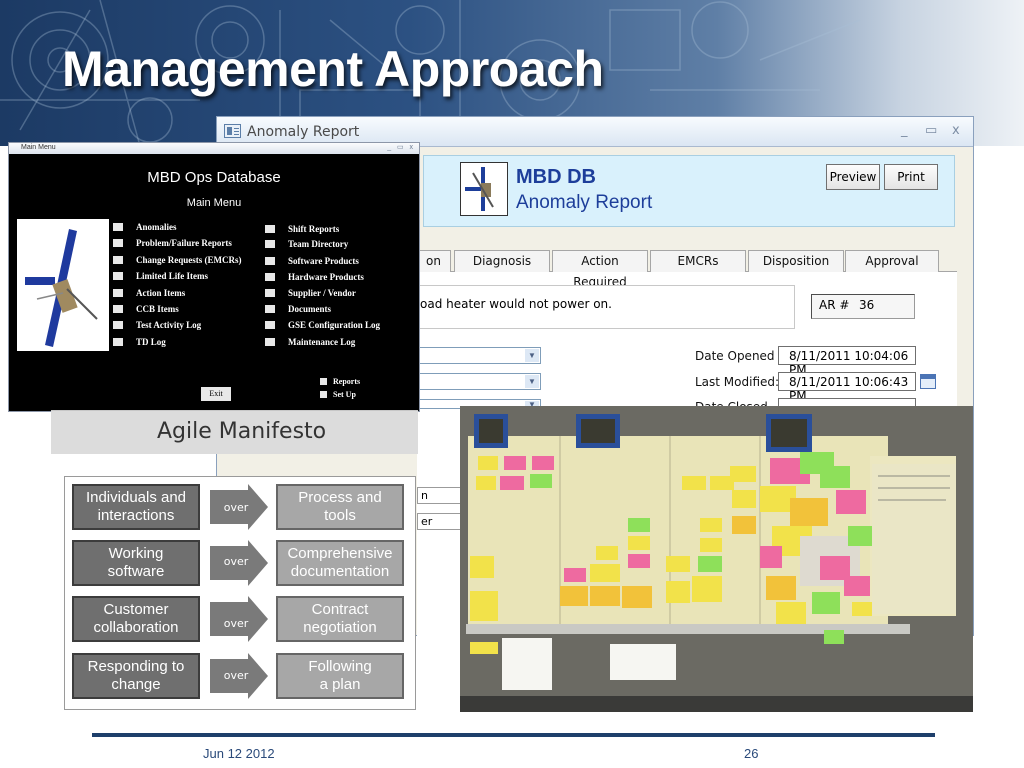 The image size is (1024, 768). Describe the element at coordinates (270, 342) in the screenshot. I see `menu-button-maintenance-log` at that location.